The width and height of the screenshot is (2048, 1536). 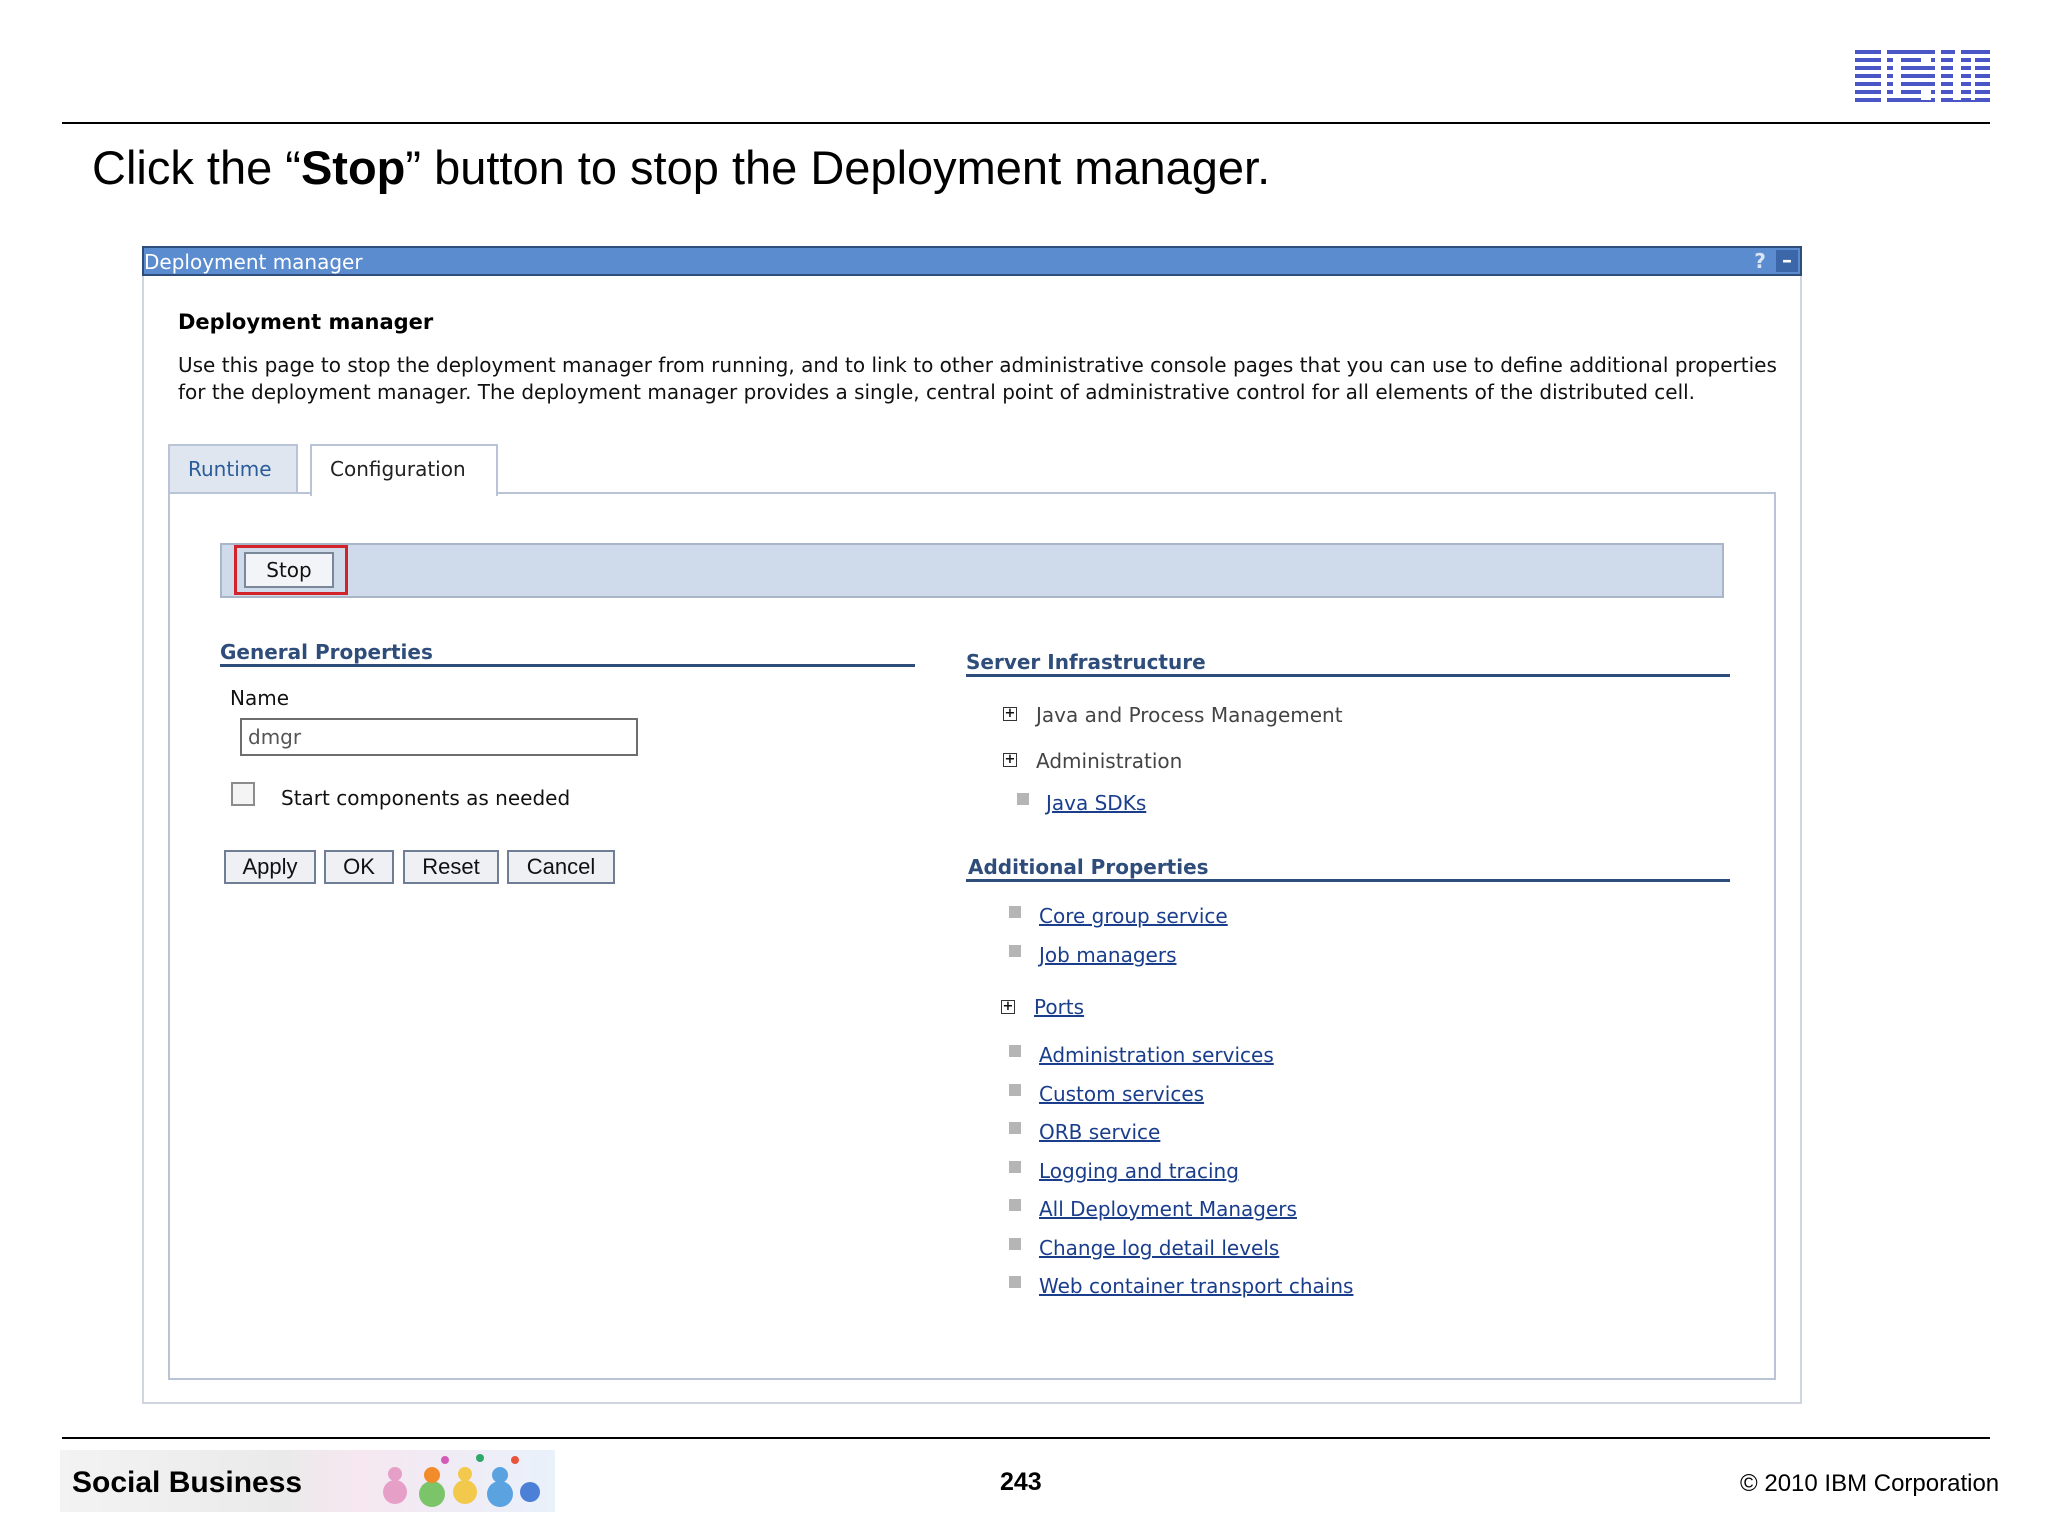 What do you see at coordinates (306, 322) in the screenshot?
I see `page-heading: Deployment manager` at bounding box center [306, 322].